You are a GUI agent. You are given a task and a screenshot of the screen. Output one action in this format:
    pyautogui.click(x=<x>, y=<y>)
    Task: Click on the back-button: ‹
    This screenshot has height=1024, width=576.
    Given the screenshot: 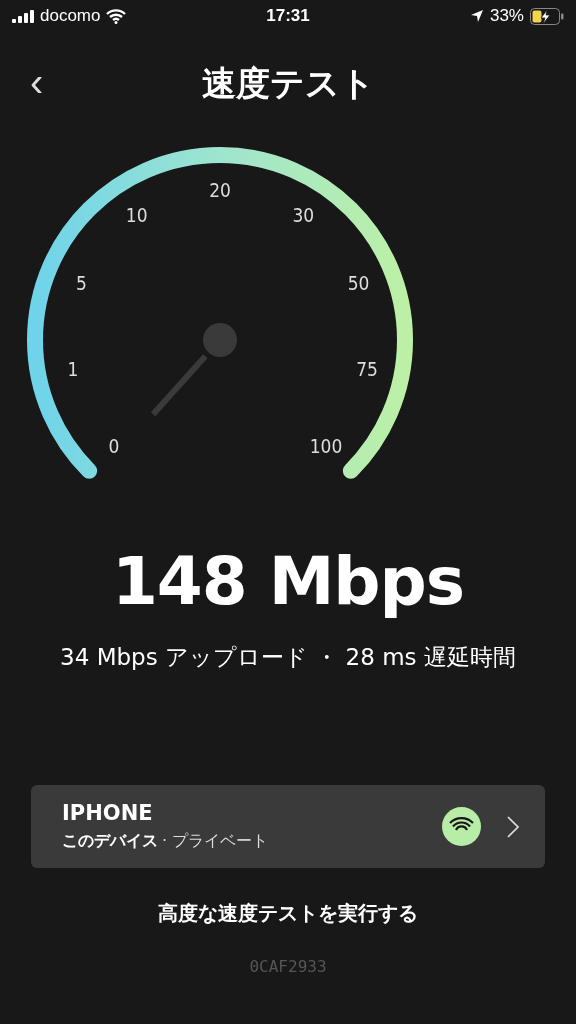 What is the action you would take?
    pyautogui.click(x=37, y=82)
    